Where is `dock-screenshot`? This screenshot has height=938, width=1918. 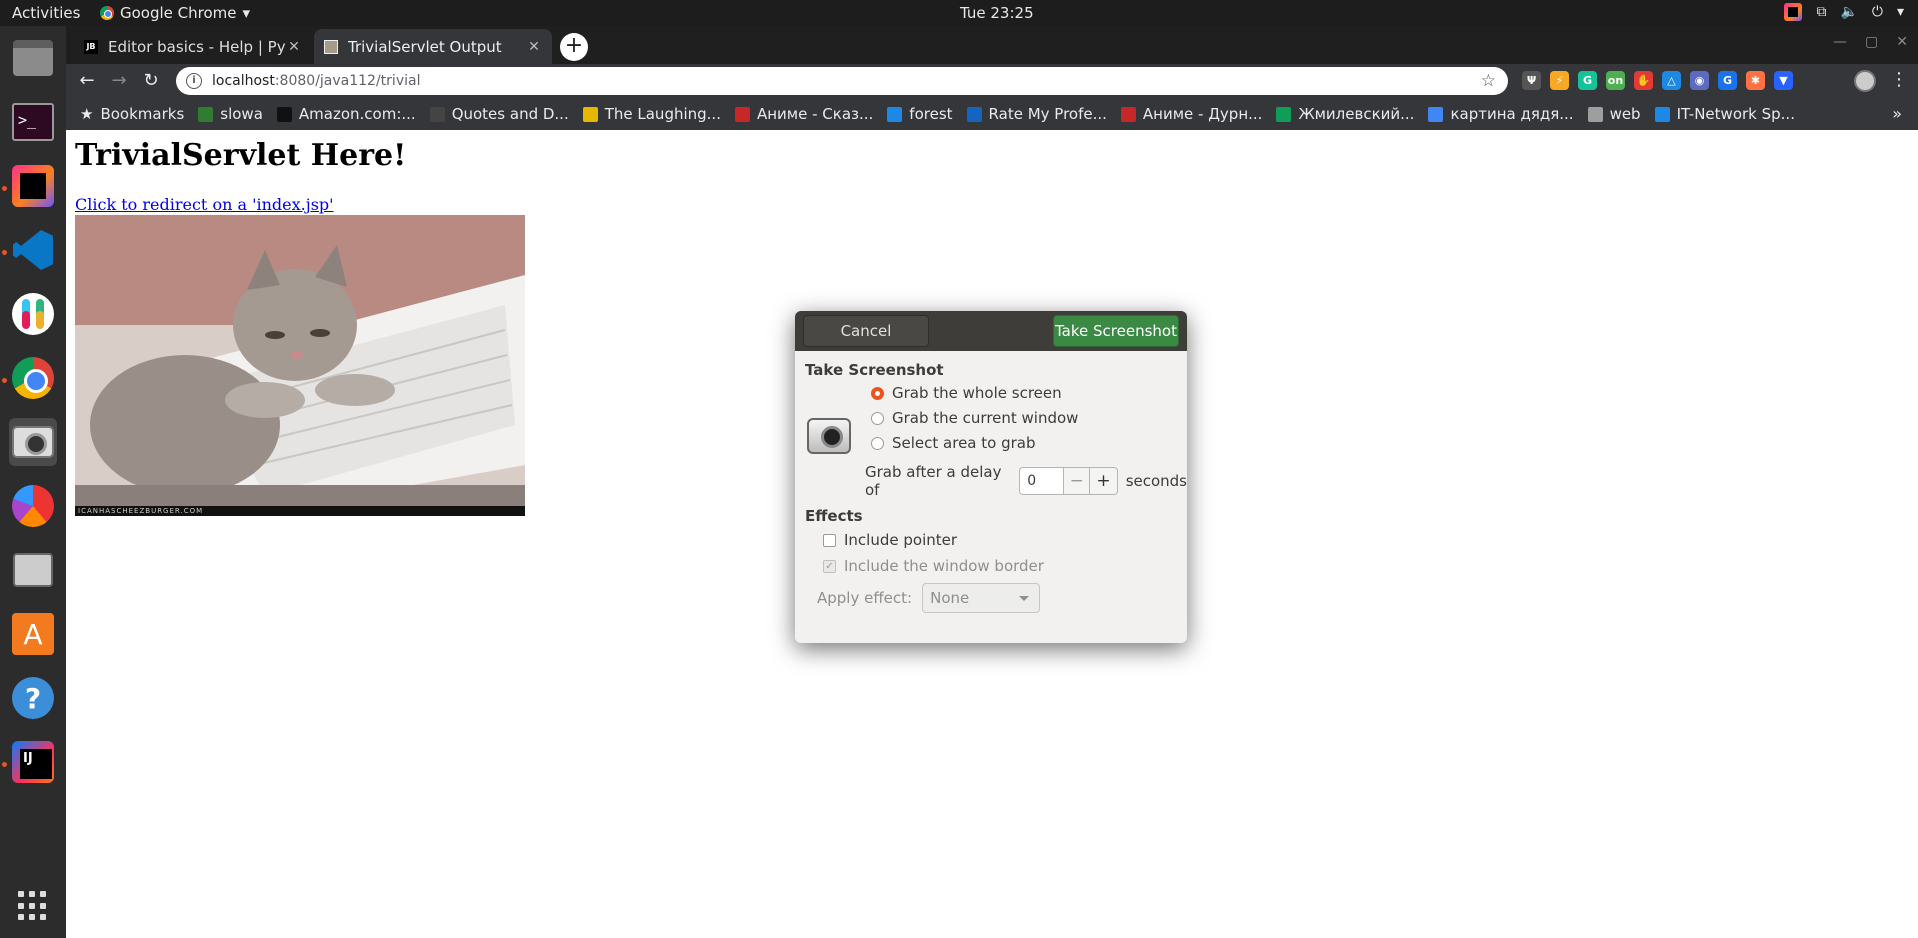
dock-screenshot is located at coordinates (33, 442).